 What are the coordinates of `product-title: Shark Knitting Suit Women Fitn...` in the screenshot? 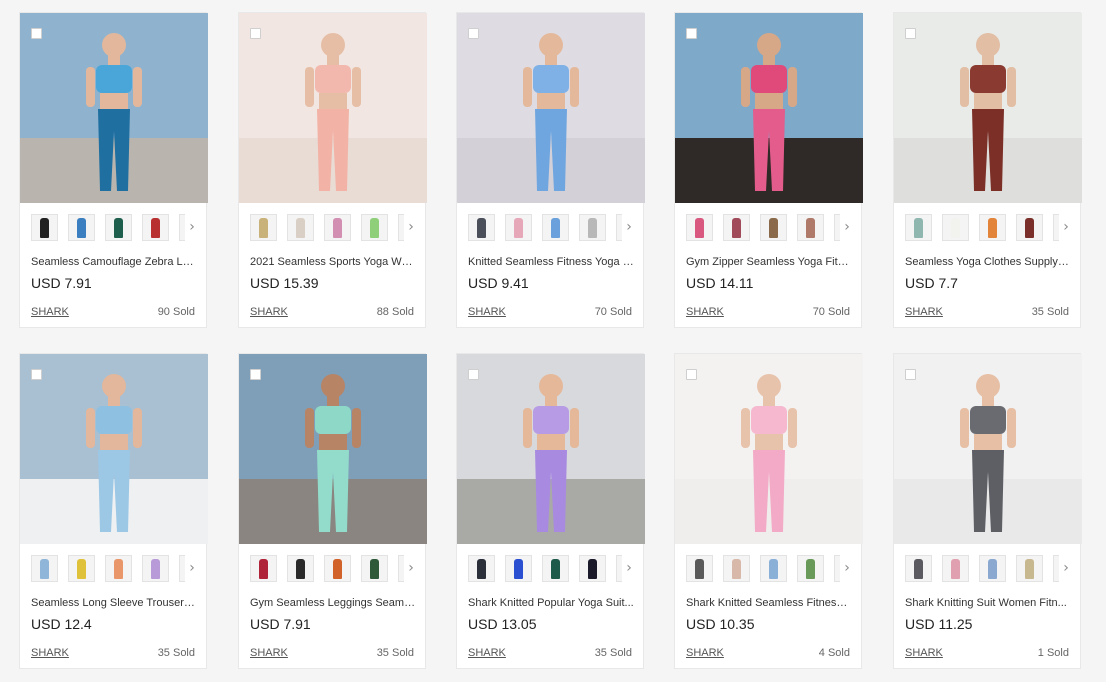 It's located at (988, 603).